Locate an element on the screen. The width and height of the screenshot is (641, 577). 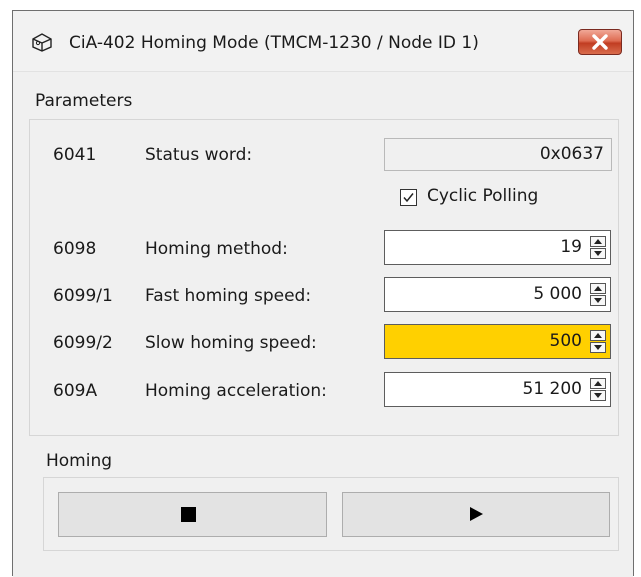
slow-speed-label: Slow homing speed: is located at coordinates (231, 343).